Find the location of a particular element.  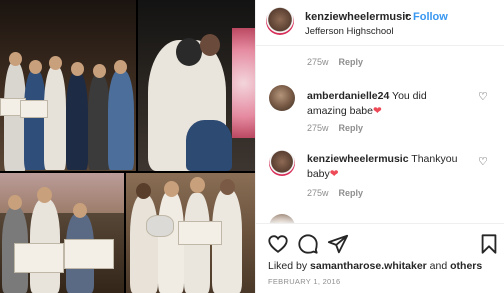

author-username: kenziewheelermusic is located at coordinates (358, 17).